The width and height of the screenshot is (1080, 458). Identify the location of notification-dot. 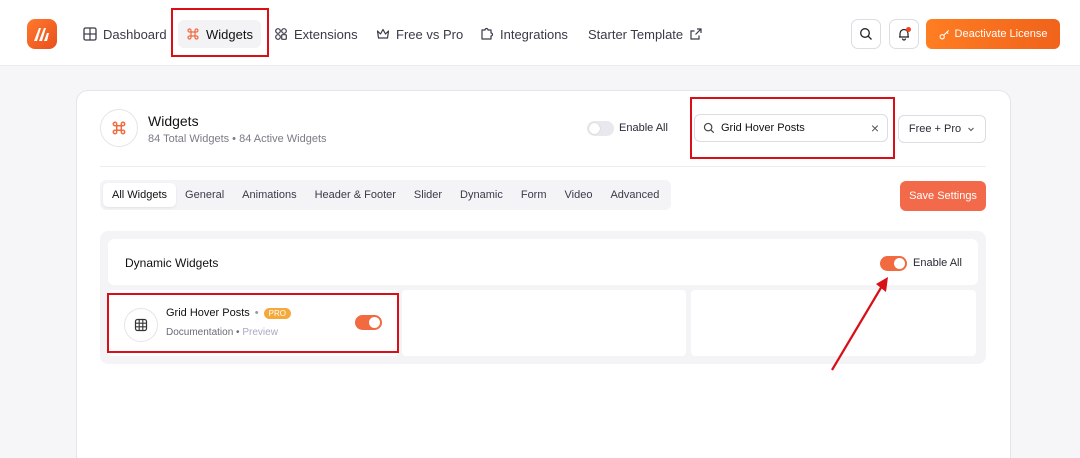
(908, 29).